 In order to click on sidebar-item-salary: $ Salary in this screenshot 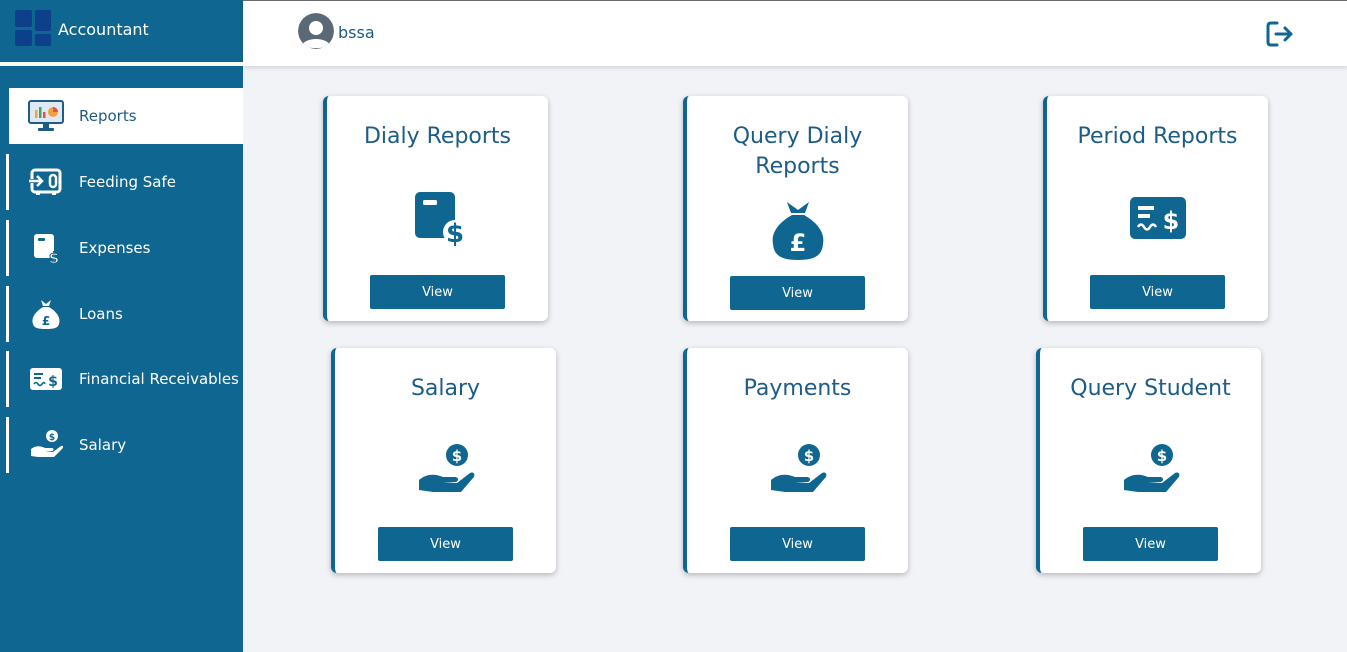, I will do `click(124, 445)`.